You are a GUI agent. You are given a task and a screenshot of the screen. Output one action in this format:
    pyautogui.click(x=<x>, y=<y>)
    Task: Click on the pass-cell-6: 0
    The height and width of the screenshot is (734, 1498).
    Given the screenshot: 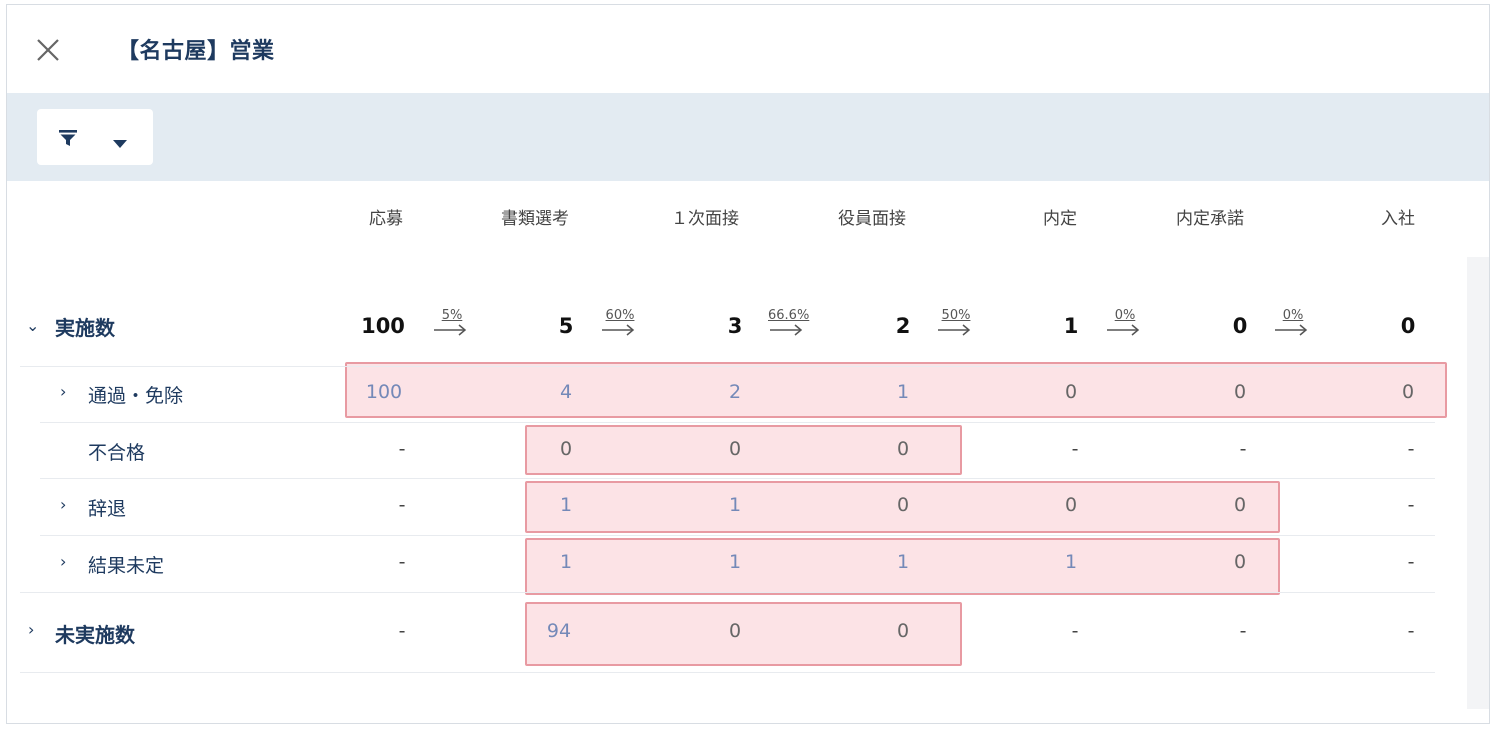 What is the action you would take?
    pyautogui.click(x=1408, y=392)
    